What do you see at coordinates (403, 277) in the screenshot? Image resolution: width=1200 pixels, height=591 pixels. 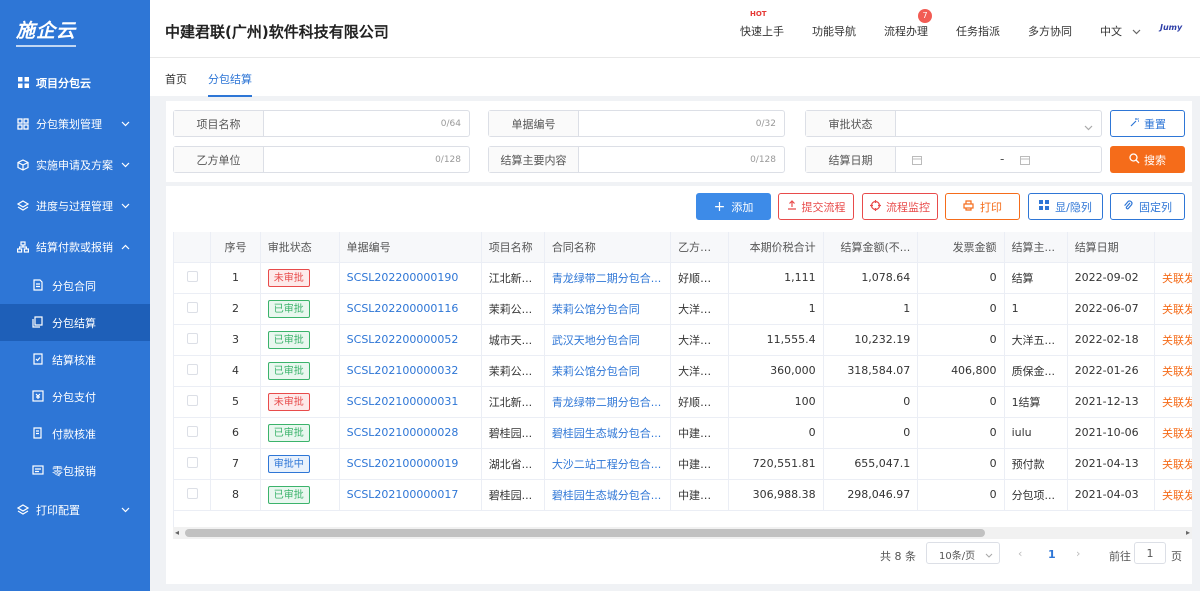 I see `doc-code-link: SCSL202200000190` at bounding box center [403, 277].